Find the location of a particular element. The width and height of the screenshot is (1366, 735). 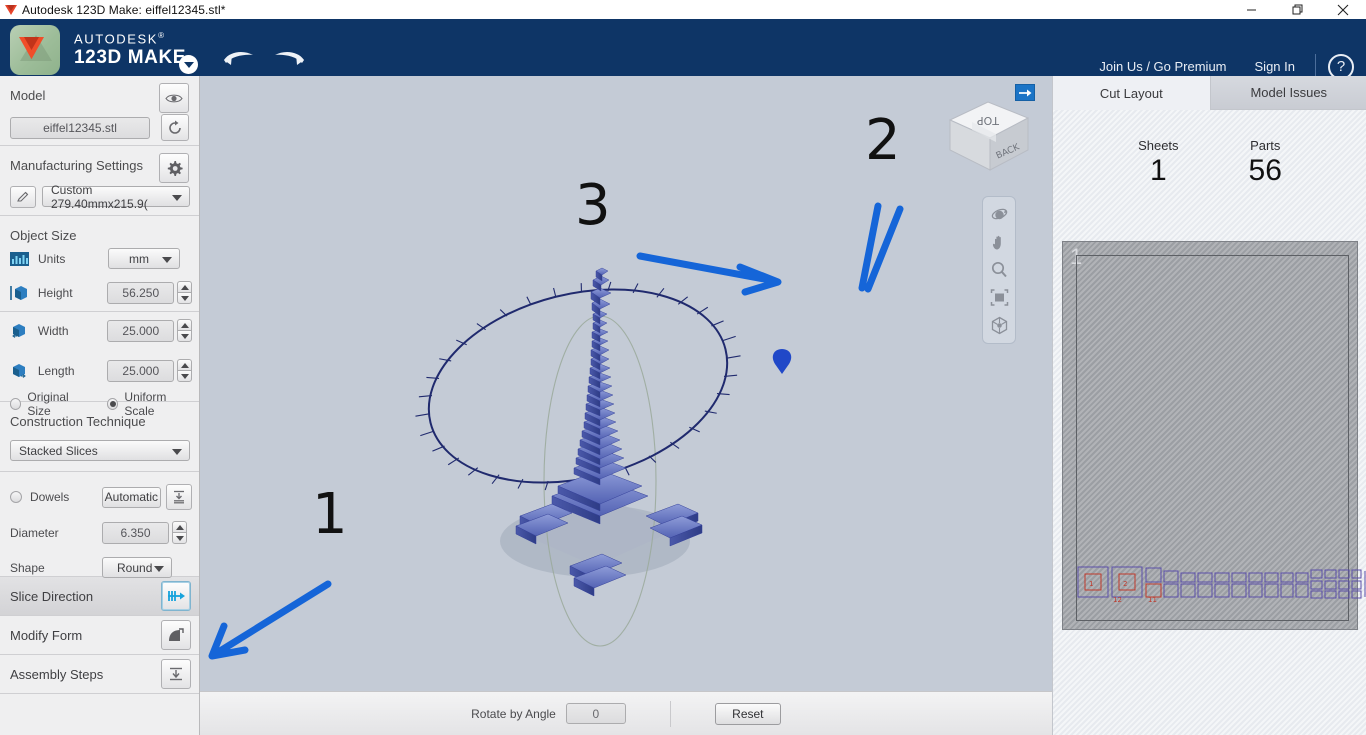

shape-row: Shape Round is located at coordinates (101, 567).